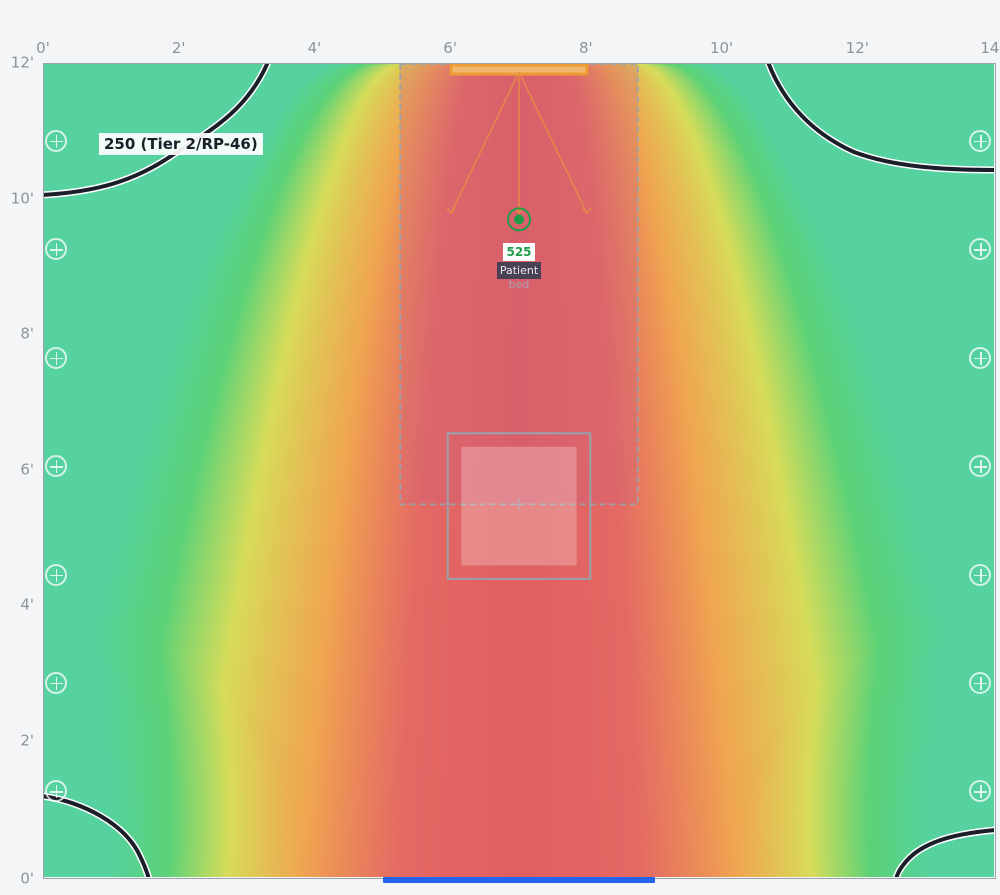  What do you see at coordinates (880, 118) in the screenshot?
I see `contour-top-right` at bounding box center [880, 118].